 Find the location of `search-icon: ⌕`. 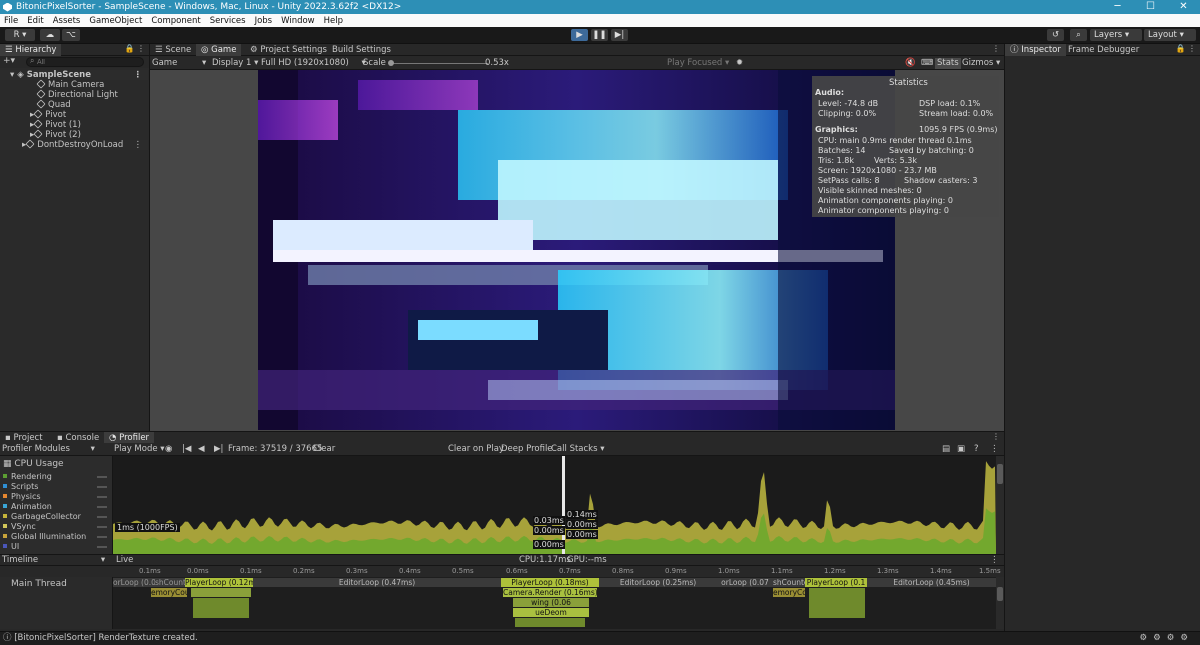

search-icon: ⌕ is located at coordinates (1078, 35).